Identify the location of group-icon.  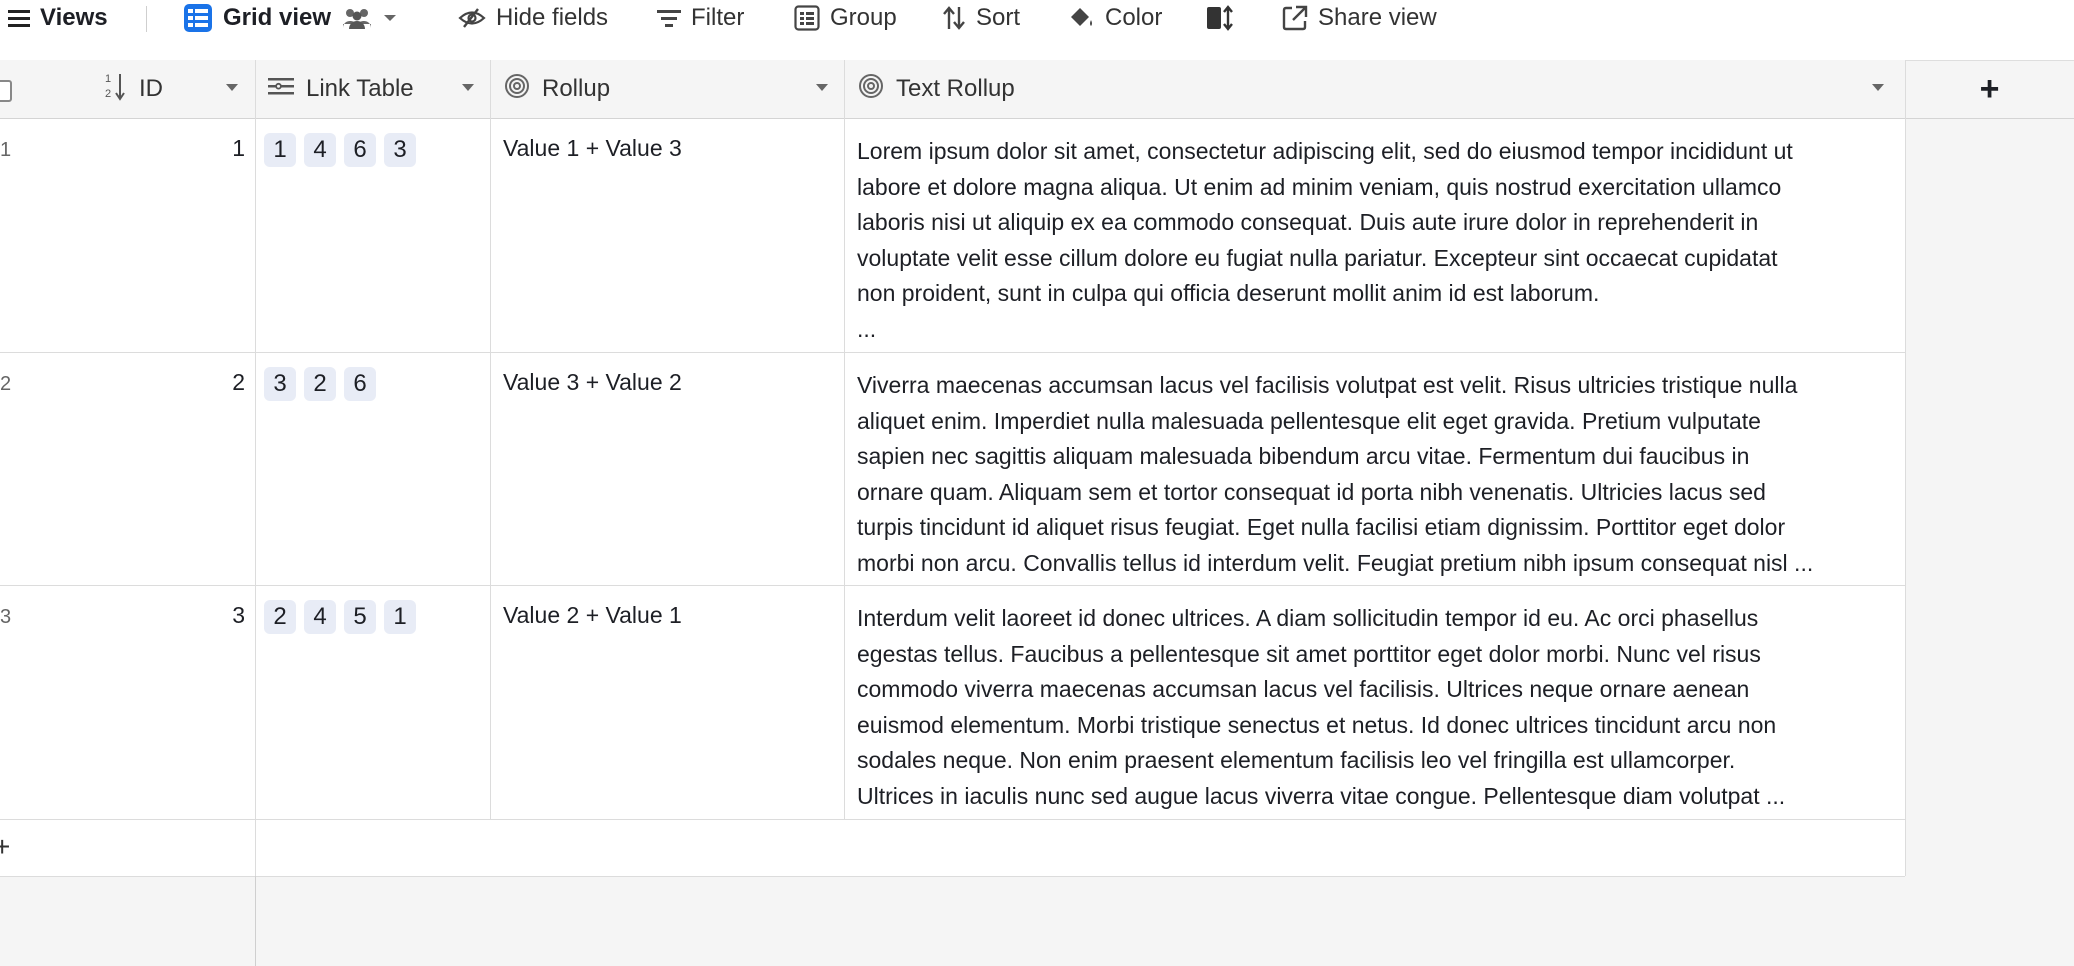
(807, 18).